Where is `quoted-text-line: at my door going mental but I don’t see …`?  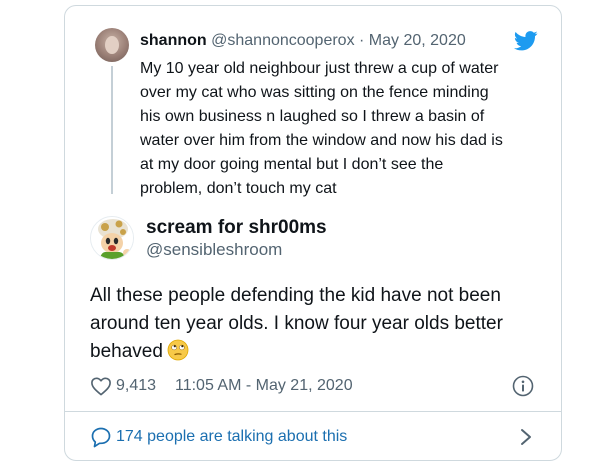
quoted-text-line: at my door going mental but I don’t see … is located at coordinates (292, 164).